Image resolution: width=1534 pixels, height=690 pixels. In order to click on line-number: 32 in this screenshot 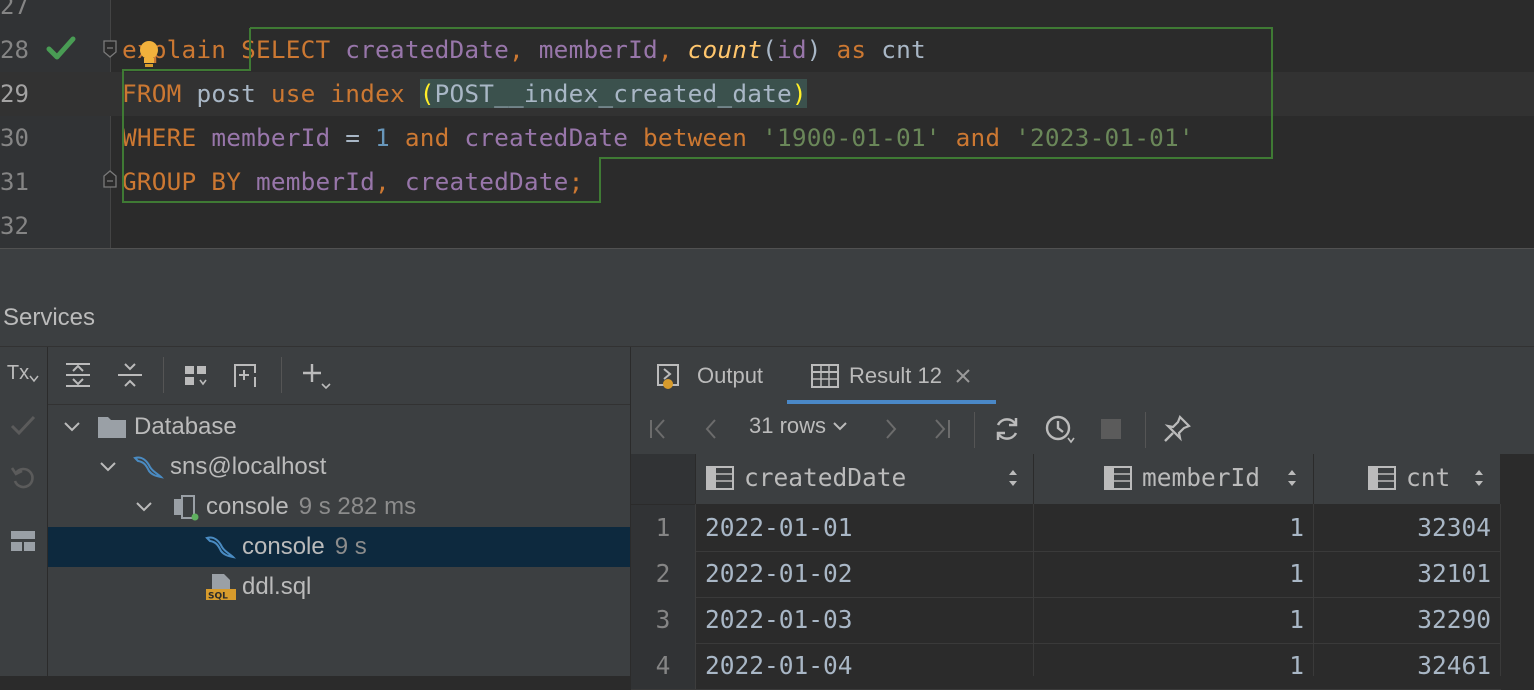, I will do `click(14, 226)`.